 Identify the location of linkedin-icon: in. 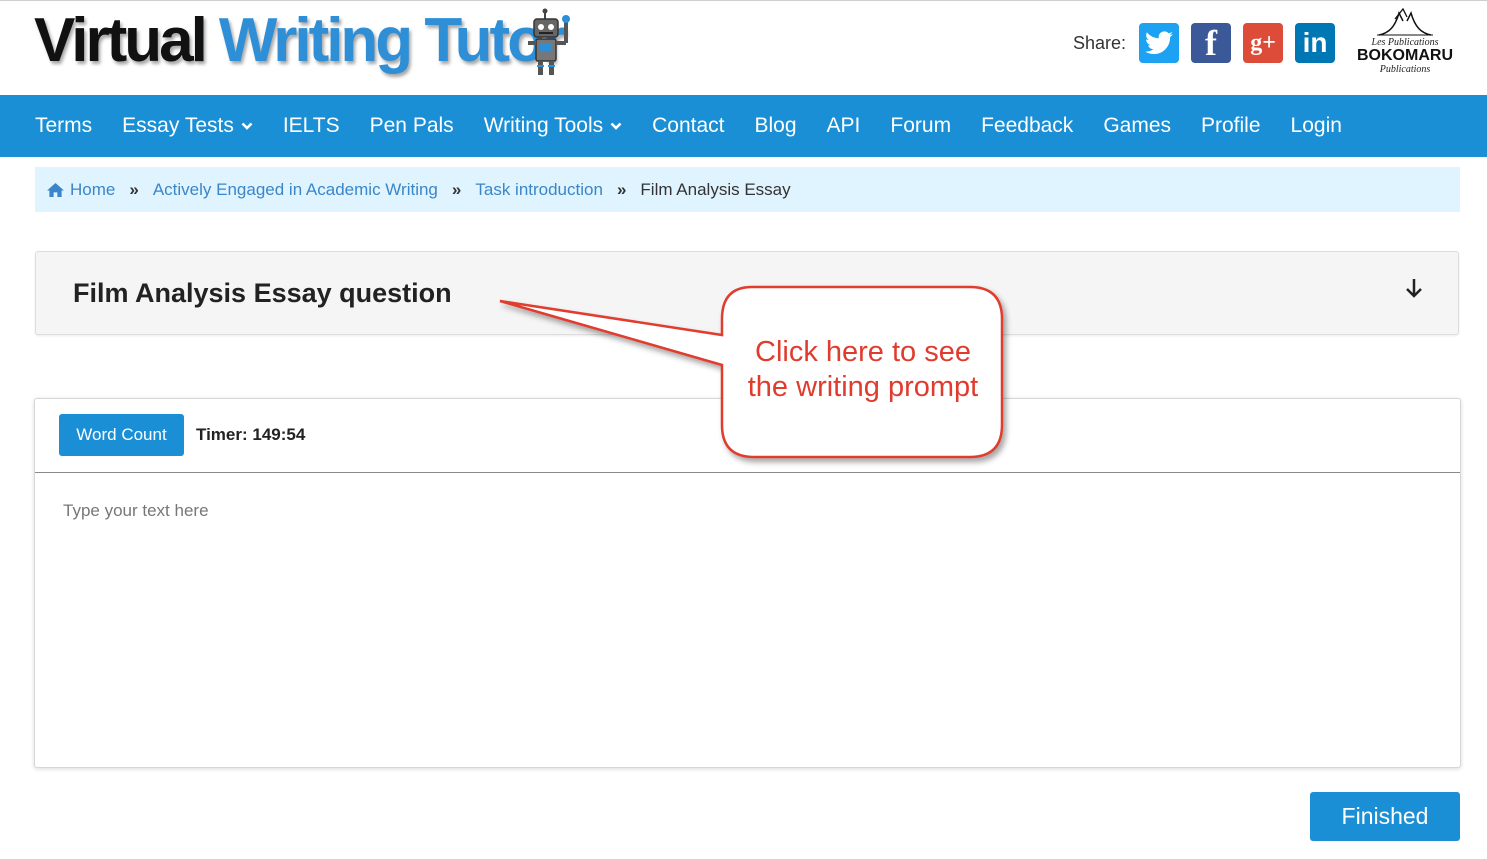
(1315, 43).